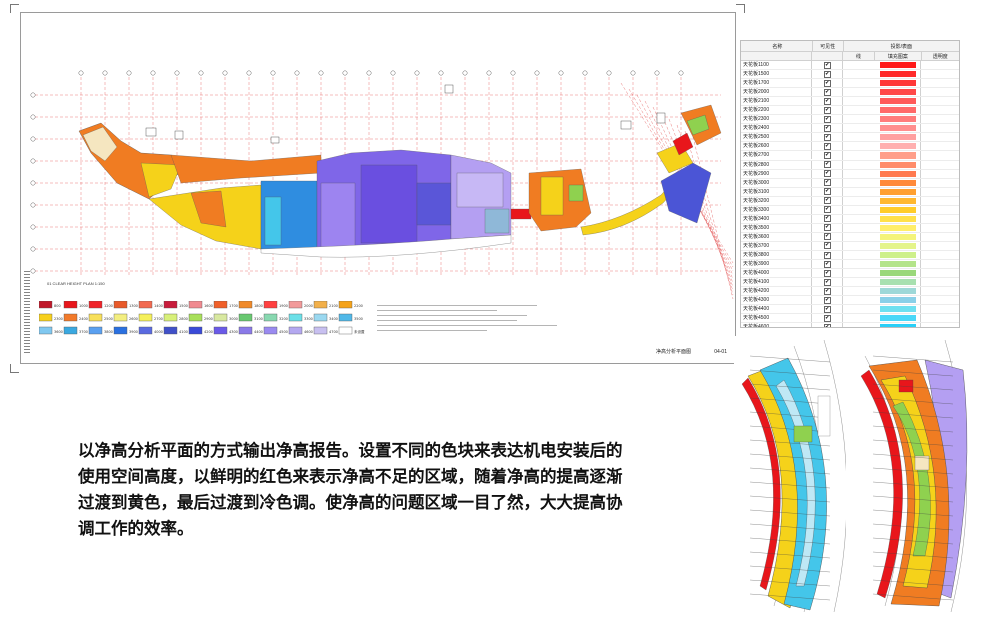  I want to click on table-row: 天花板3600 ✔, so click(850, 237).